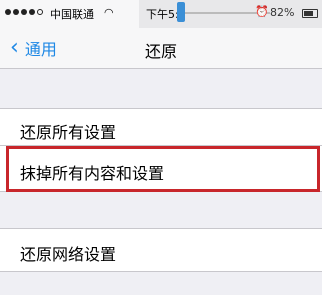 This screenshot has height=295, width=322. I want to click on wifi-icon: ◠, so click(109, 12).